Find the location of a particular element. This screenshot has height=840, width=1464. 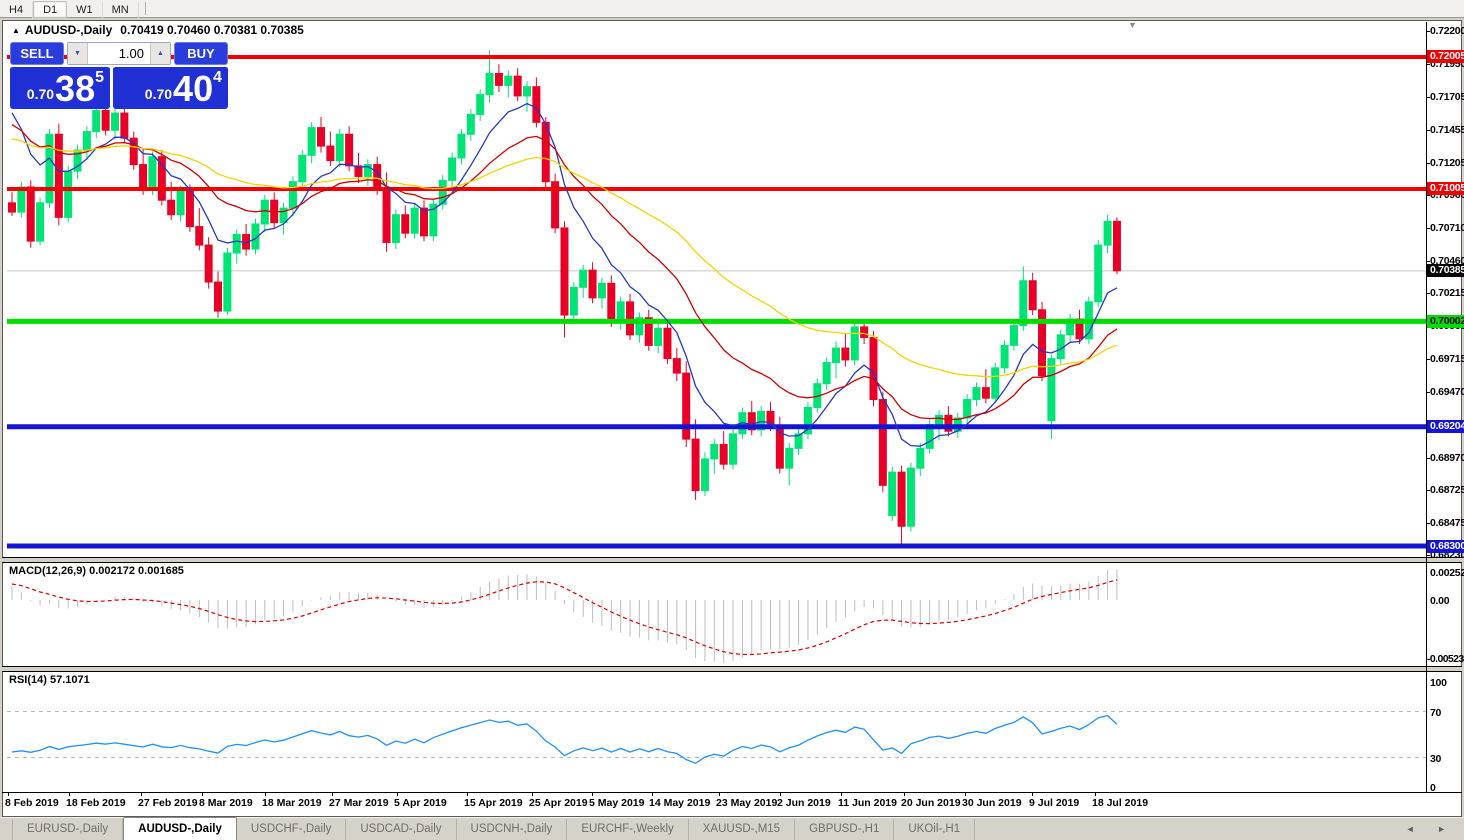

date-axis-label: 30 Jun 2019 is located at coordinates (992, 803).